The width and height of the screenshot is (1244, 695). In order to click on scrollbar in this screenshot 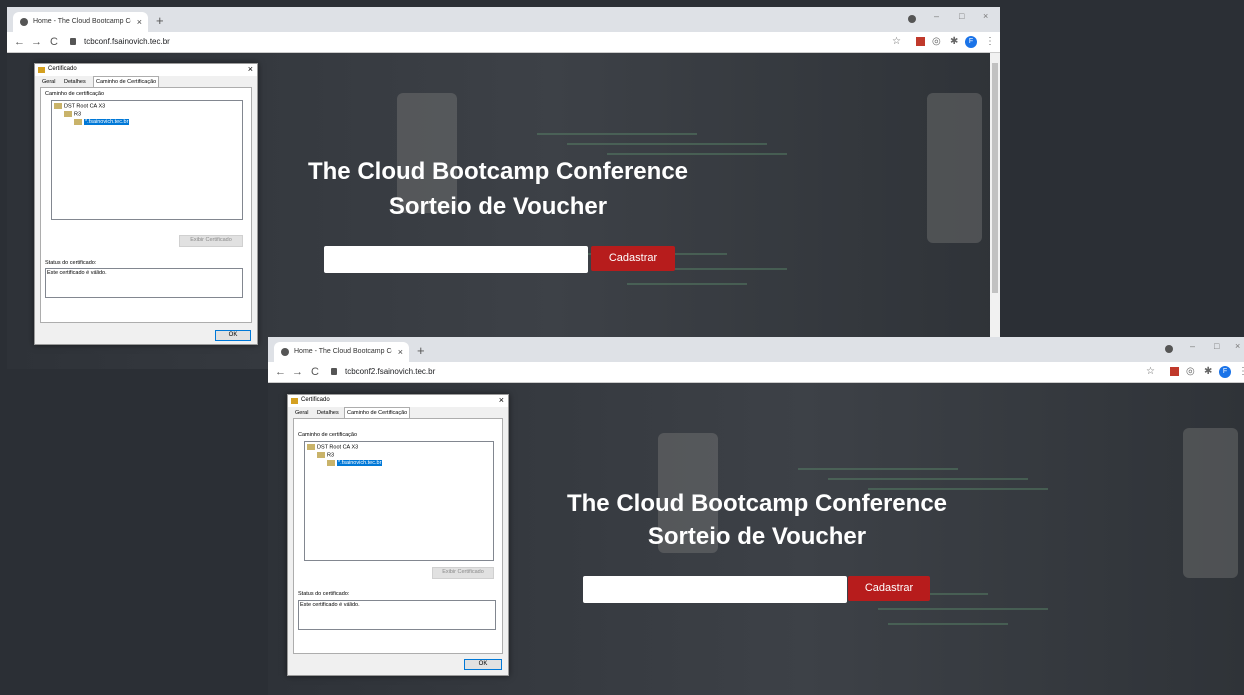, I will do `click(995, 211)`.